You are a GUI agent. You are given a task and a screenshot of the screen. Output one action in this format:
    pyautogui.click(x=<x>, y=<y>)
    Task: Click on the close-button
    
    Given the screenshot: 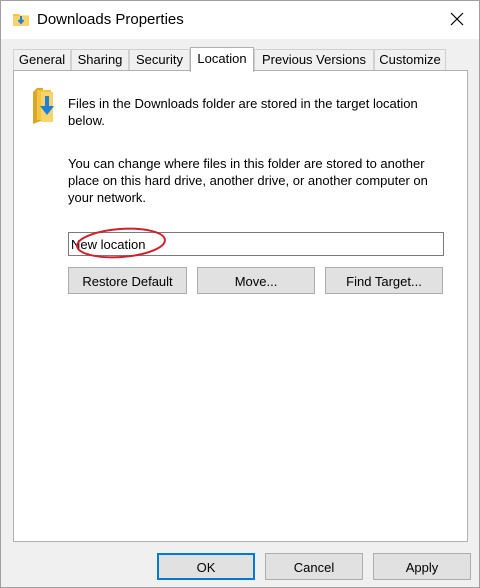 What is the action you would take?
    pyautogui.click(x=457, y=19)
    